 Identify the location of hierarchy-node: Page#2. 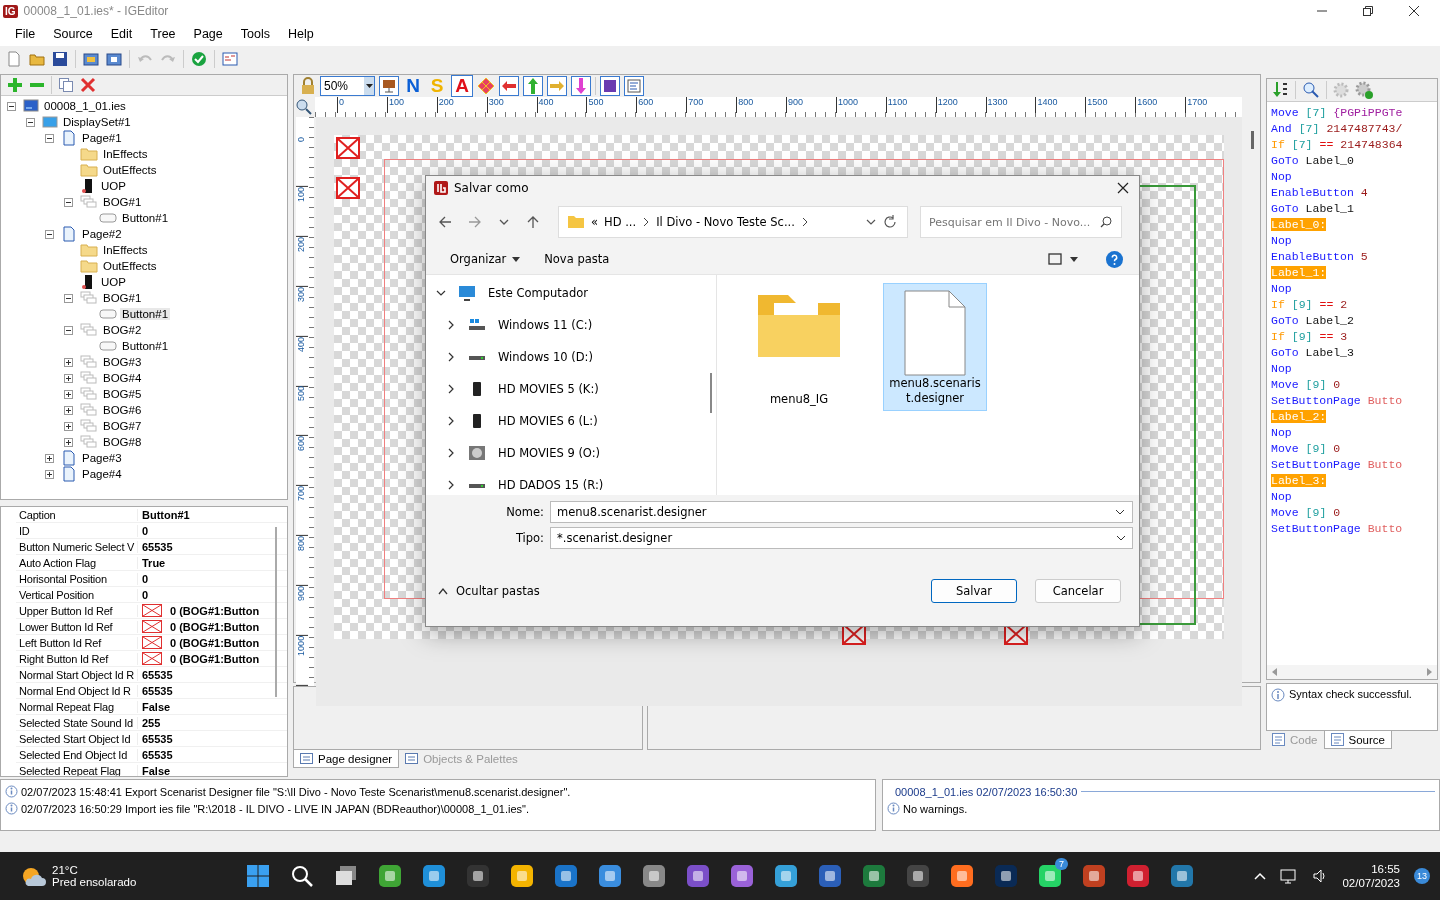
(102, 234).